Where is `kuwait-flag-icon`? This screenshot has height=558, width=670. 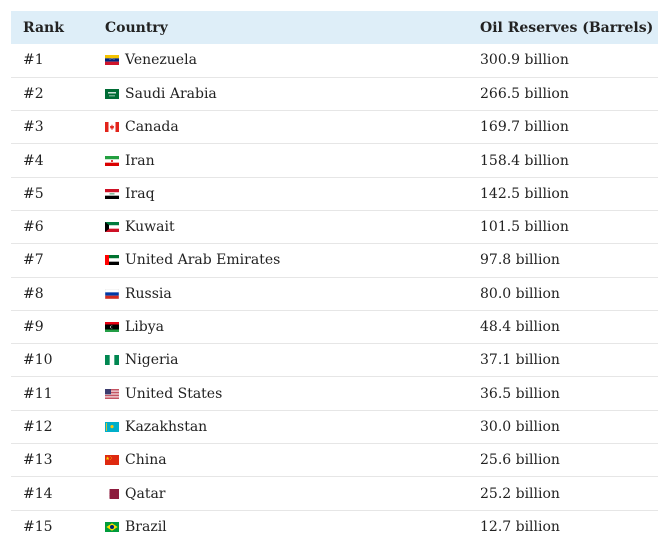
kuwait-flag-icon is located at coordinates (112, 227).